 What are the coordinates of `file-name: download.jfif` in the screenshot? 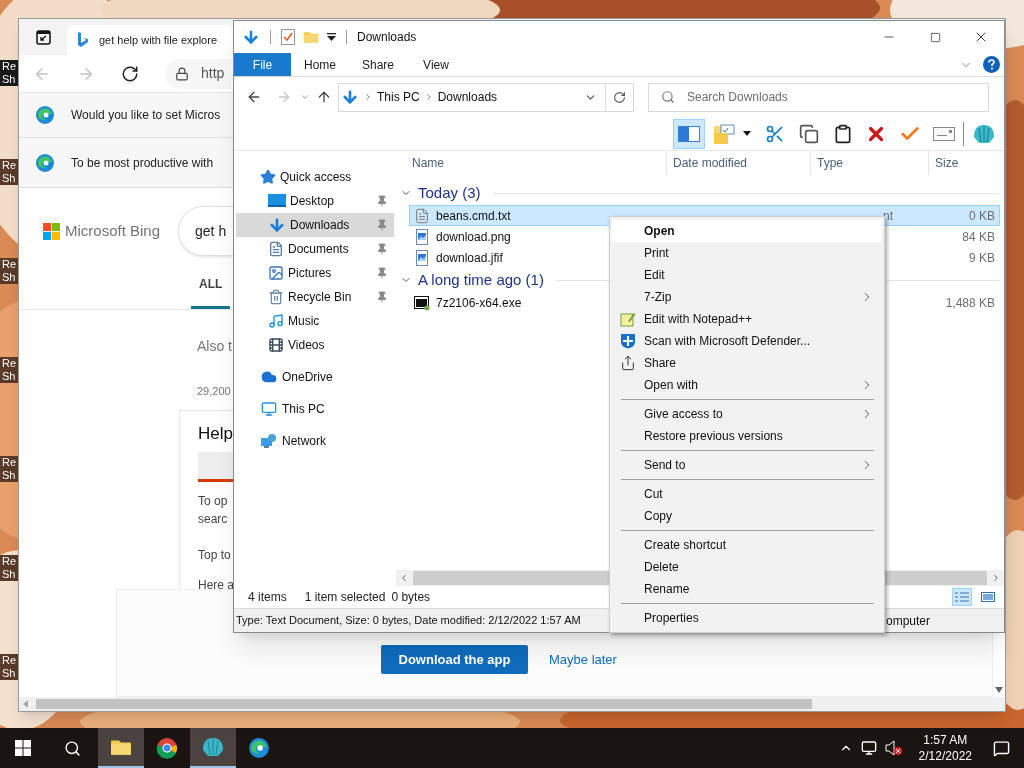 It's located at (469, 258).